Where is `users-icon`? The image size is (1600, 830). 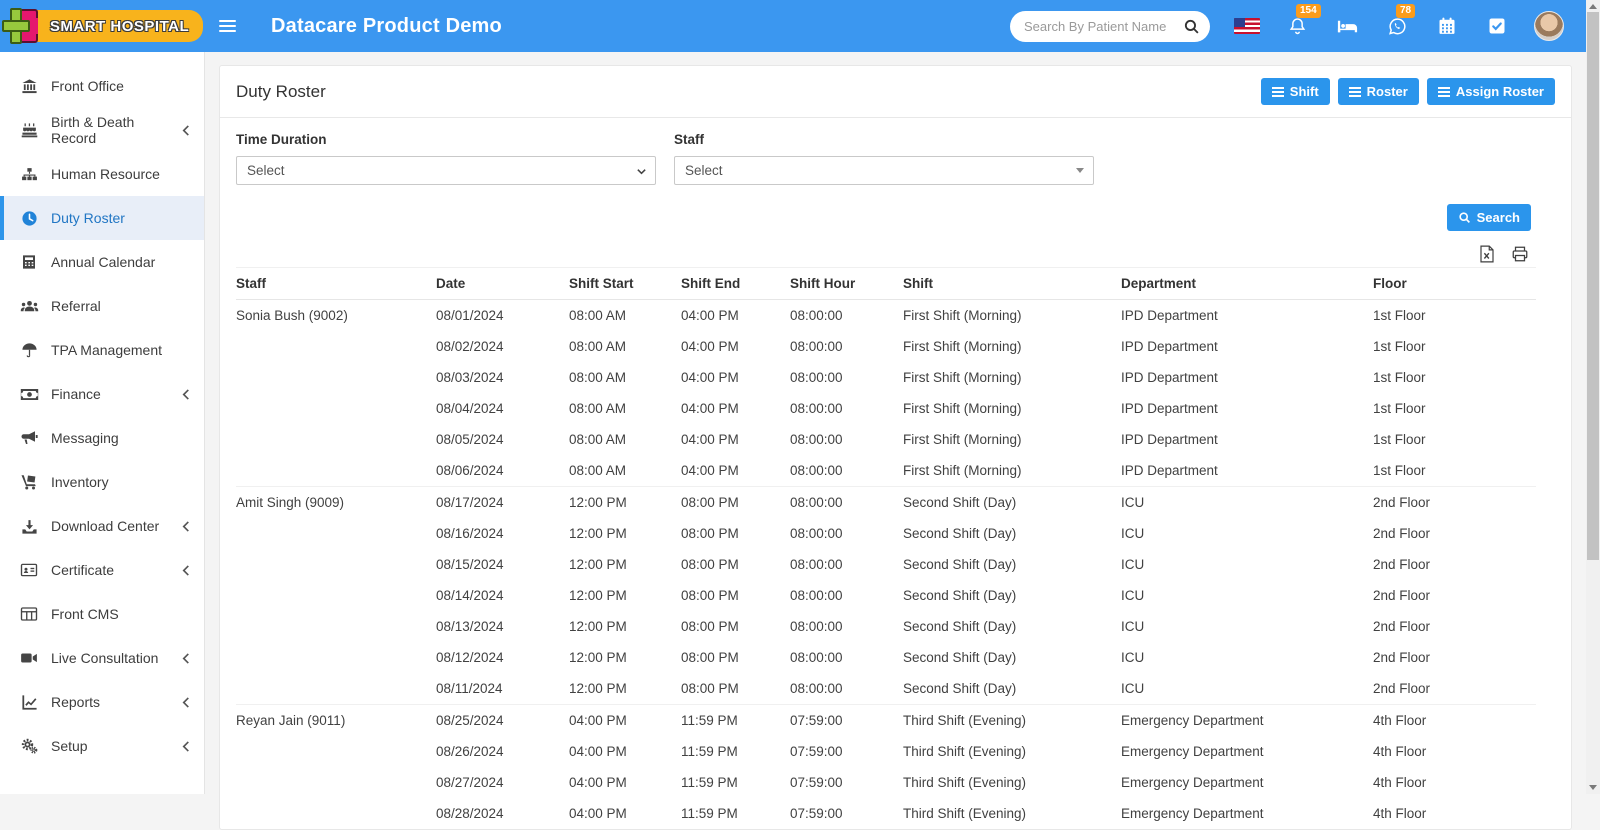 users-icon is located at coordinates (29, 306).